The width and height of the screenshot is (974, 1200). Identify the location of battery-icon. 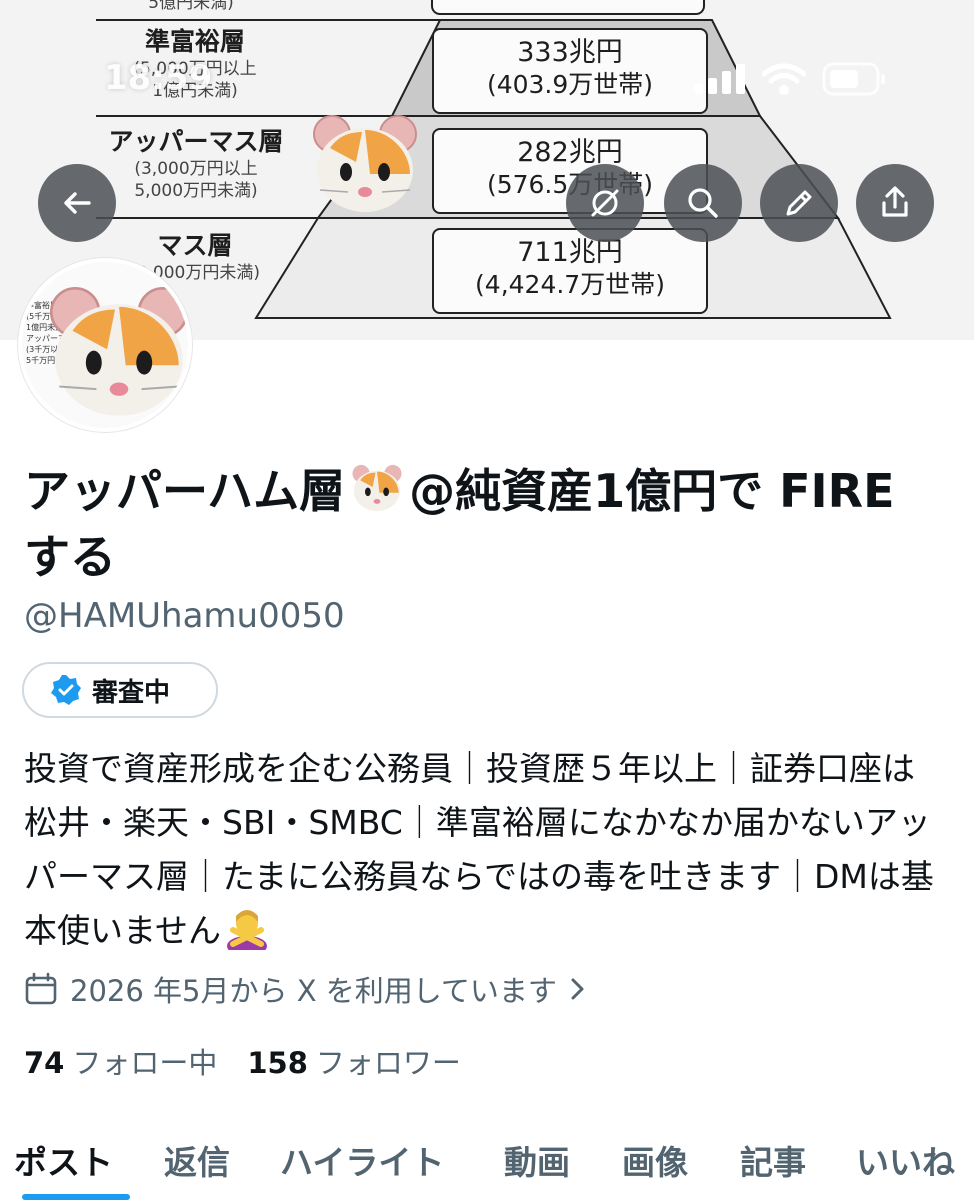
(853, 79).